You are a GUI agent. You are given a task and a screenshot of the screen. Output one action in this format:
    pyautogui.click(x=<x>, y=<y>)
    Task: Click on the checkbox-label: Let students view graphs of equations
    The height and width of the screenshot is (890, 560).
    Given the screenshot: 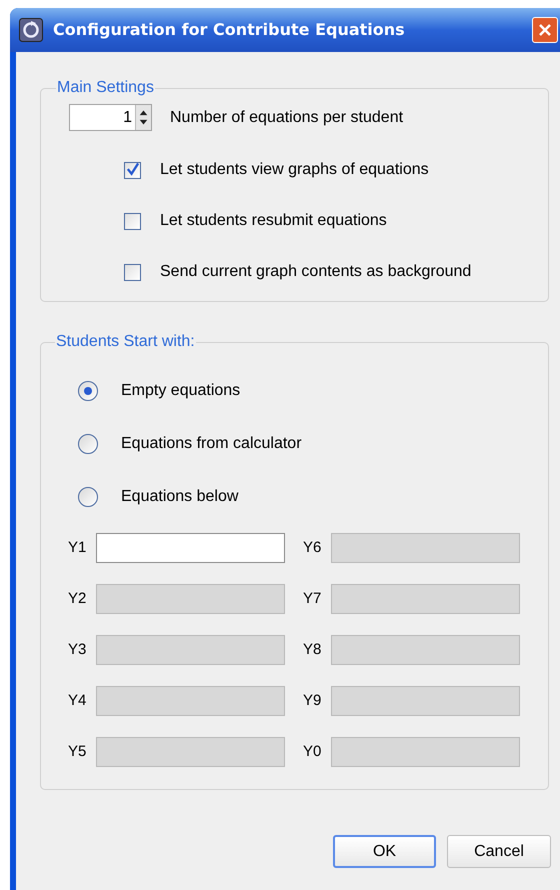 What is the action you would take?
    pyautogui.click(x=294, y=170)
    